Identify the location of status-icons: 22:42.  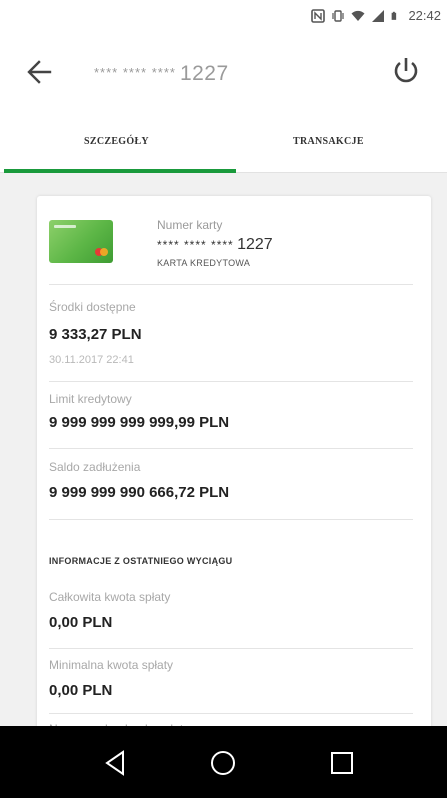
(376, 15).